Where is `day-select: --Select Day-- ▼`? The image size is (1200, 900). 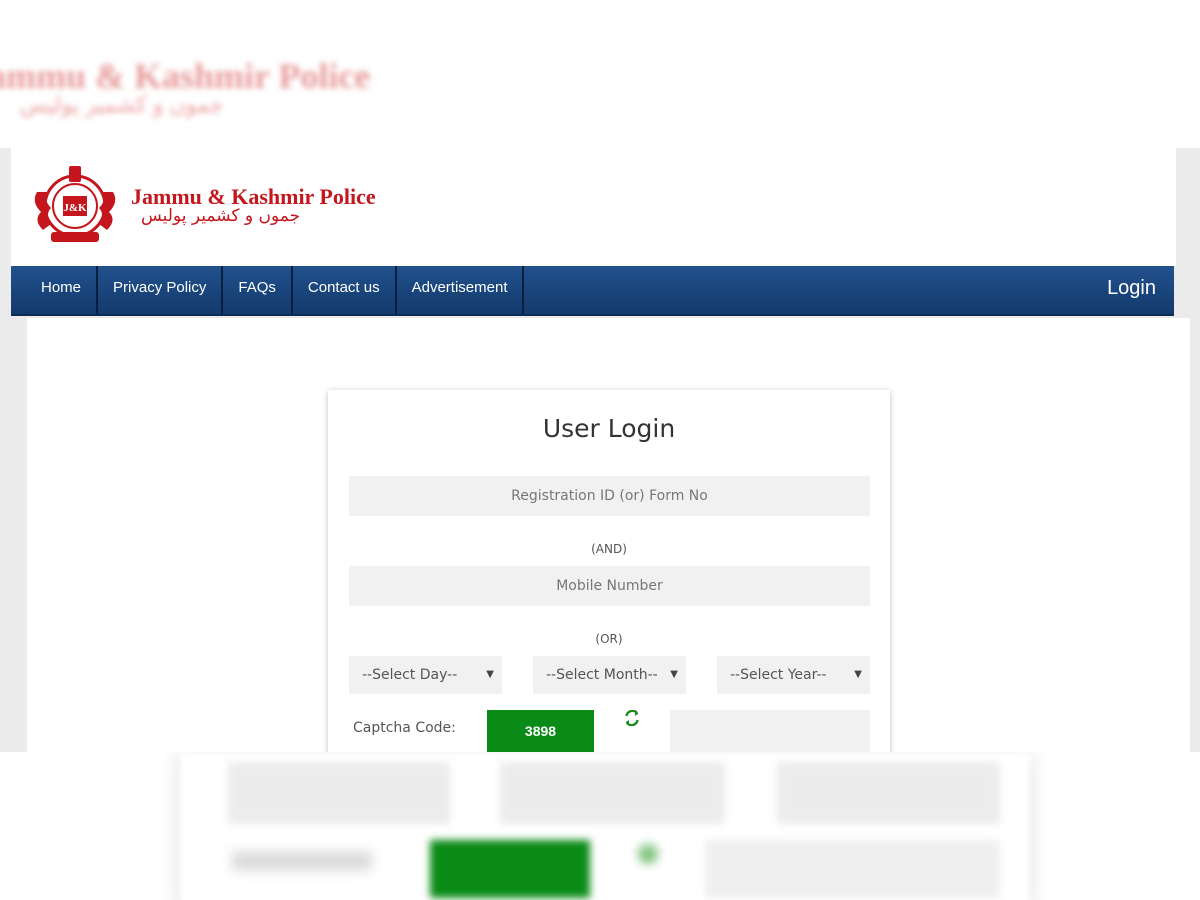
day-select: --Select Day-- ▼ is located at coordinates (425, 675).